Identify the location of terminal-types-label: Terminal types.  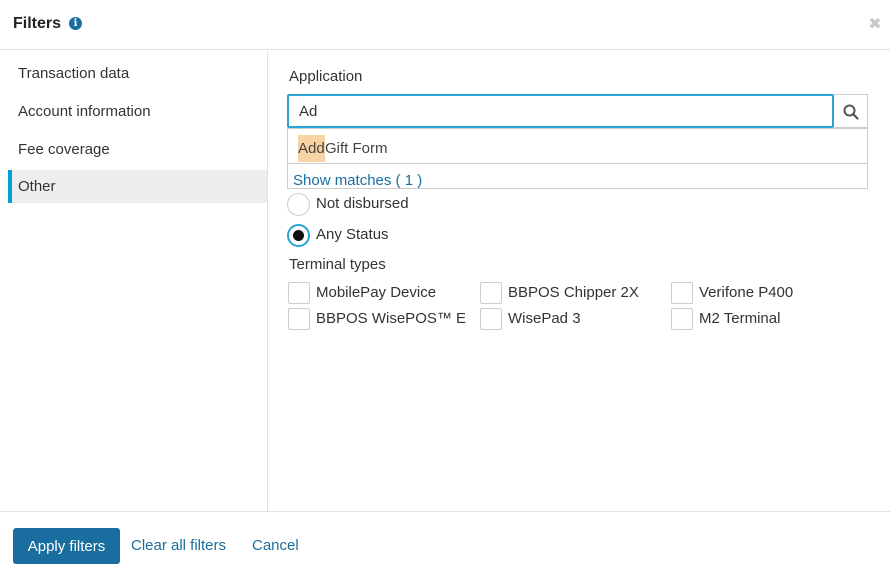
(337, 264).